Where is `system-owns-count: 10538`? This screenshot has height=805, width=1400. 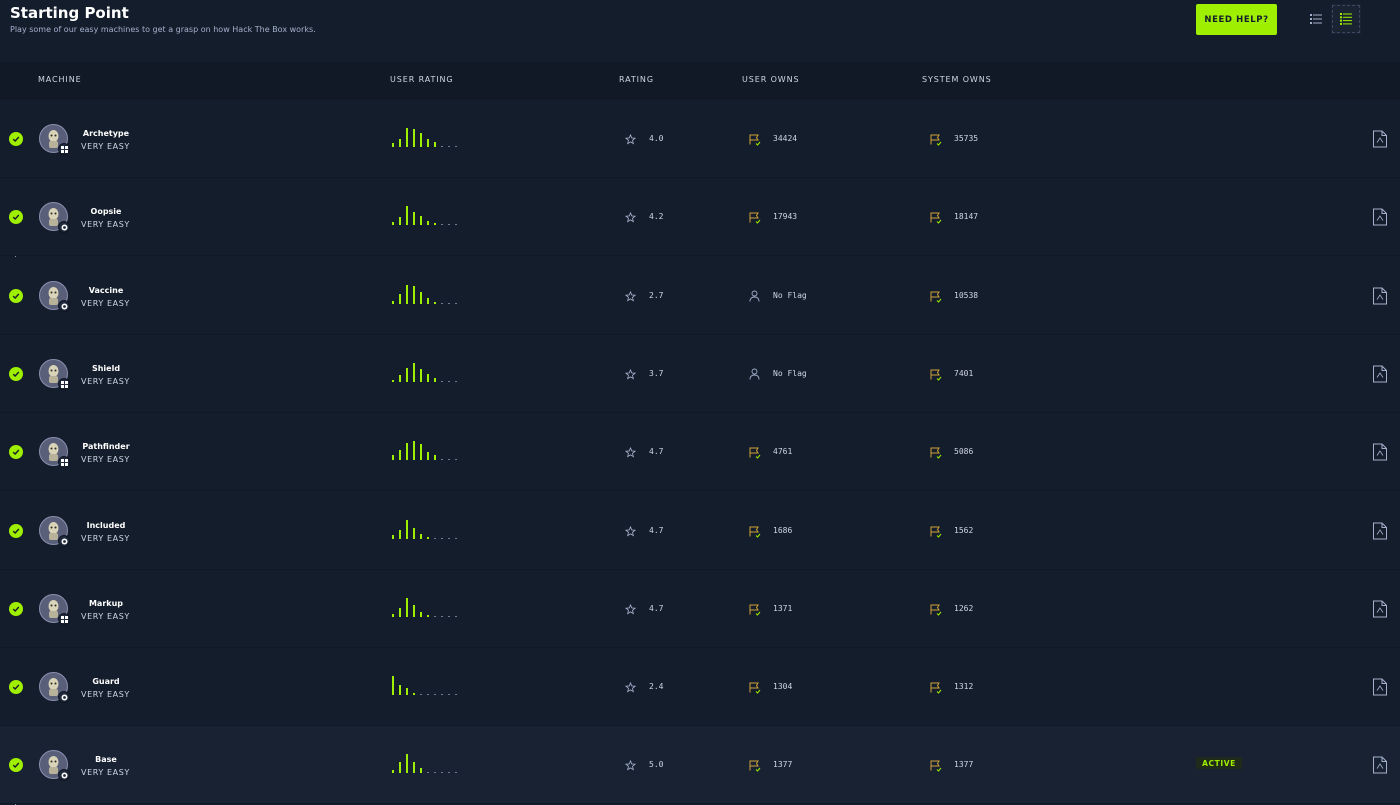
system-owns-count: 10538 is located at coordinates (966, 295).